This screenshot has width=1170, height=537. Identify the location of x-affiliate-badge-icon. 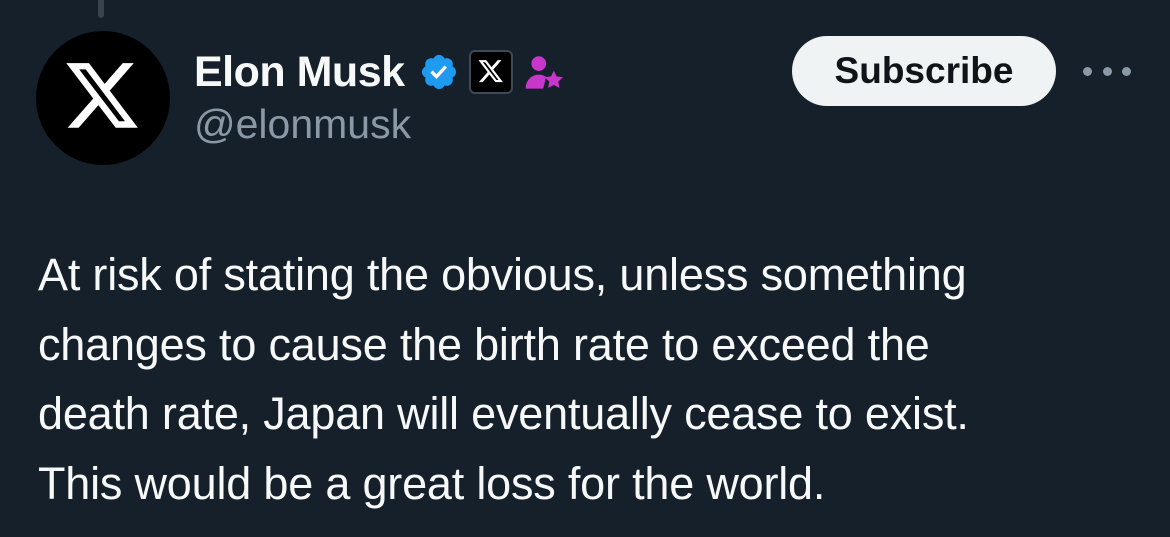
(490, 72).